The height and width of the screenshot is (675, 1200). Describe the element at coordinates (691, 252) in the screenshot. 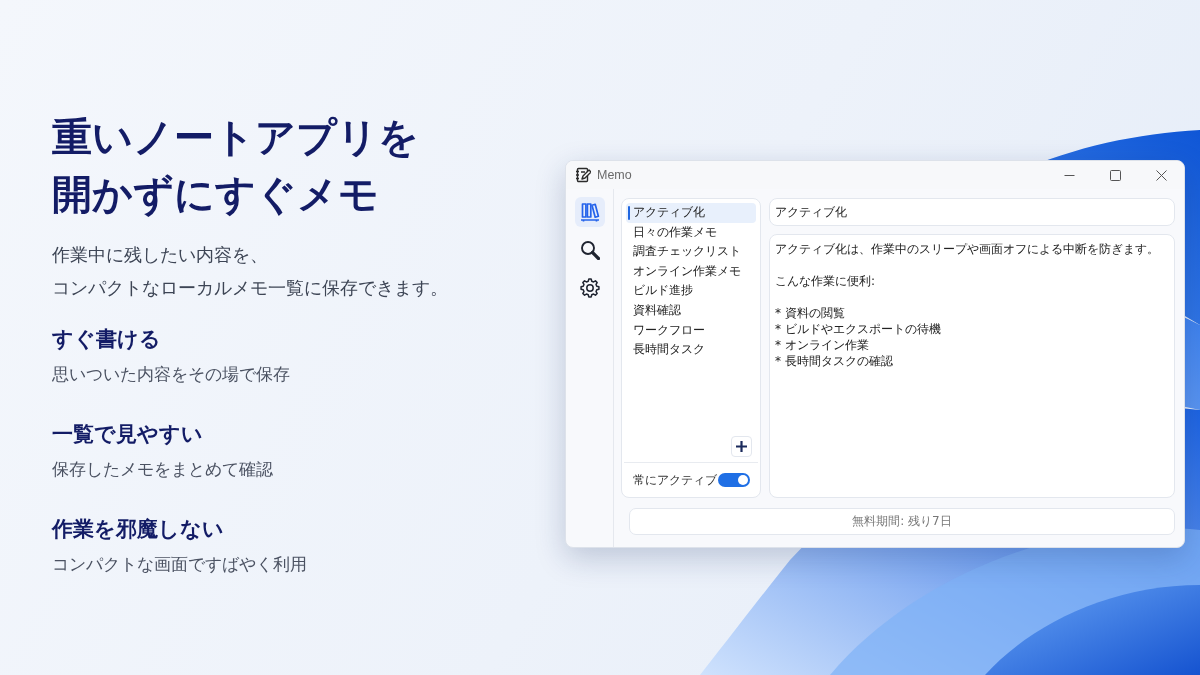

I see `memo-list-item: 調査チェックリスト` at that location.